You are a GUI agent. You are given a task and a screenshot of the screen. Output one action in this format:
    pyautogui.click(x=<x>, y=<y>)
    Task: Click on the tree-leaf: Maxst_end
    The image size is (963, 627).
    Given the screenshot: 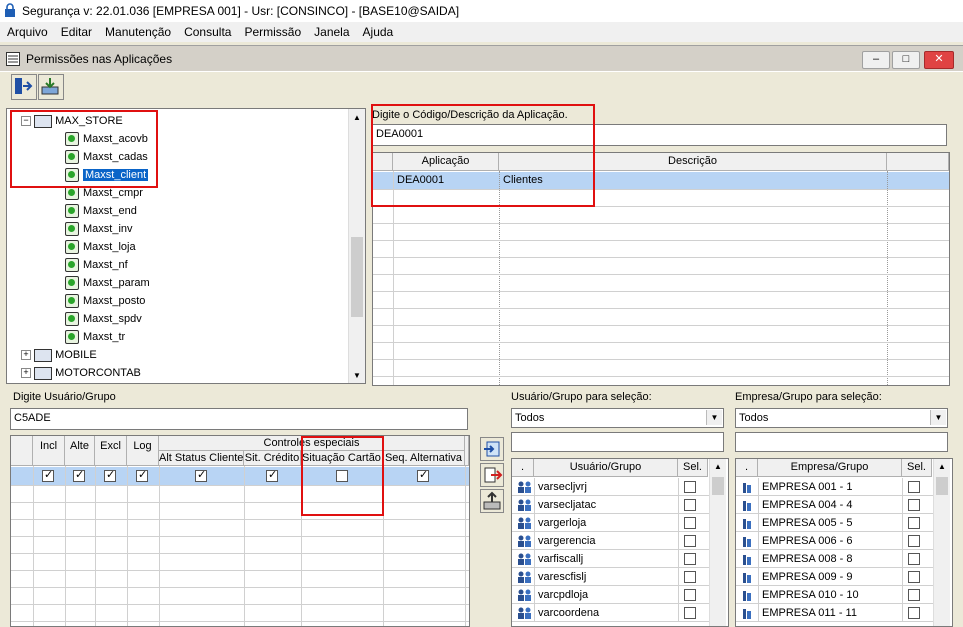 What is the action you would take?
    pyautogui.click(x=101, y=211)
    